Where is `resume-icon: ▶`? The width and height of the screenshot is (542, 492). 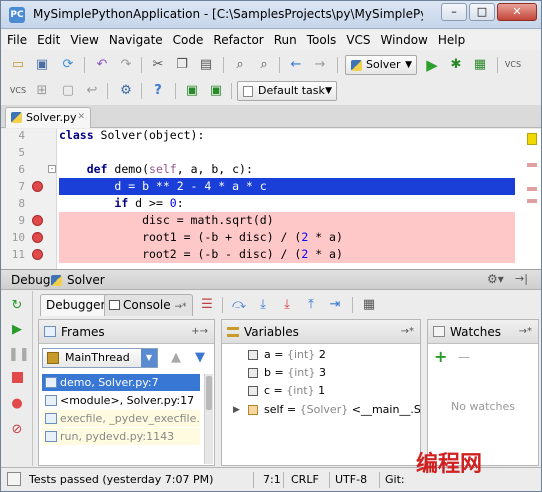
resume-icon: ▶ is located at coordinates (17, 330).